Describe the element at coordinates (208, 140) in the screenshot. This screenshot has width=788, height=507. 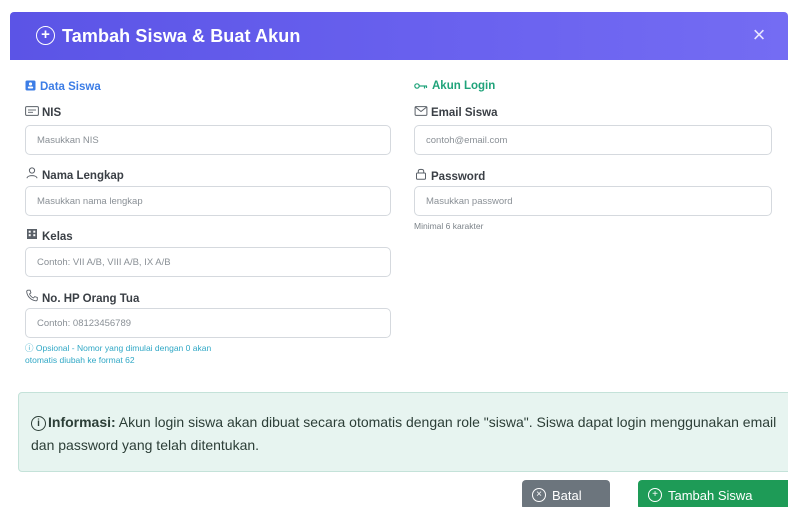
I see `nis-input` at that location.